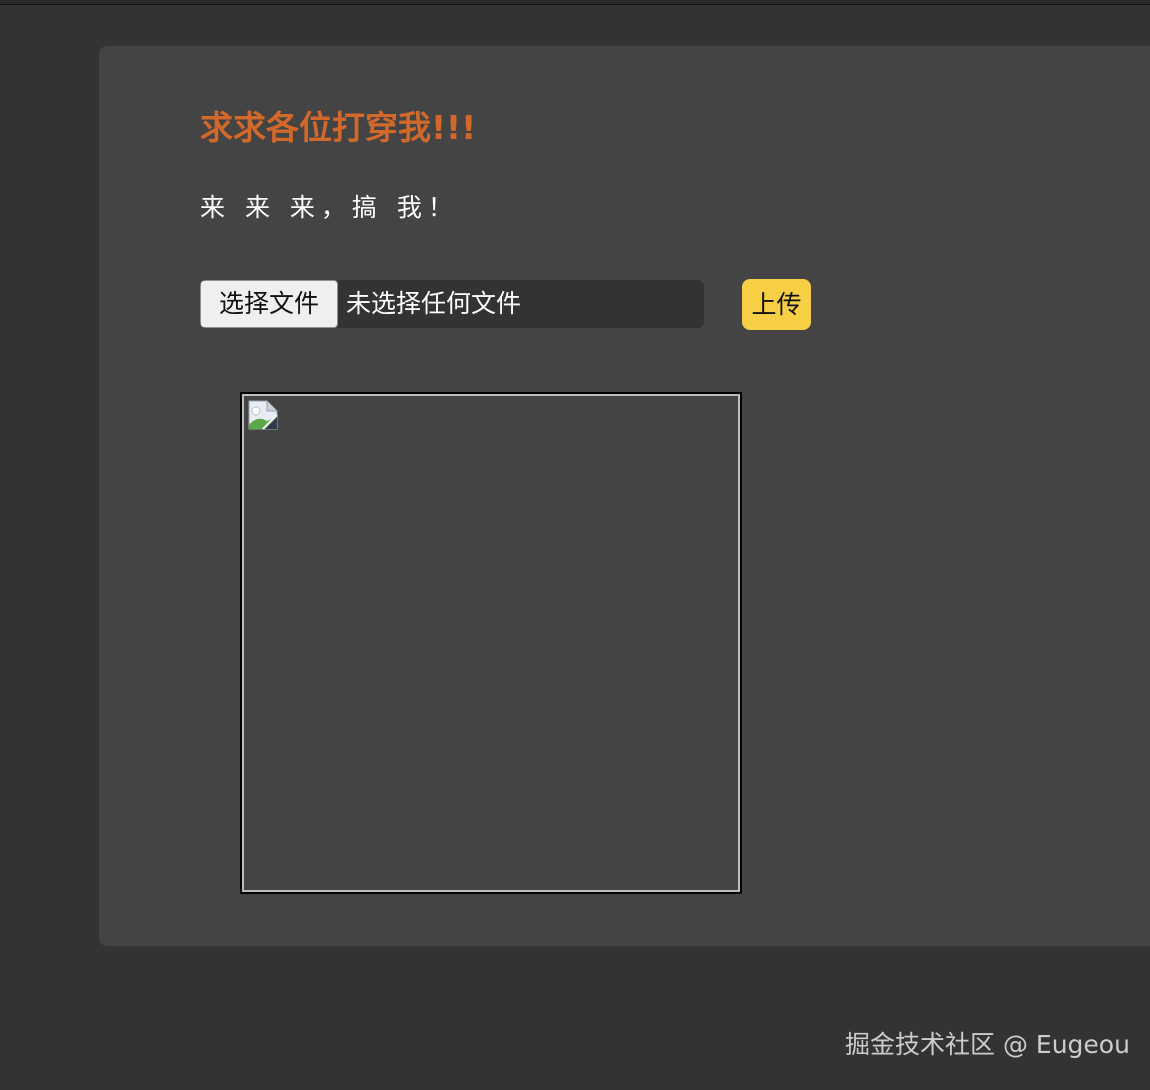 This screenshot has width=1150, height=1090. Describe the element at coordinates (263, 415) in the screenshot. I see `broken-image-icon` at that location.